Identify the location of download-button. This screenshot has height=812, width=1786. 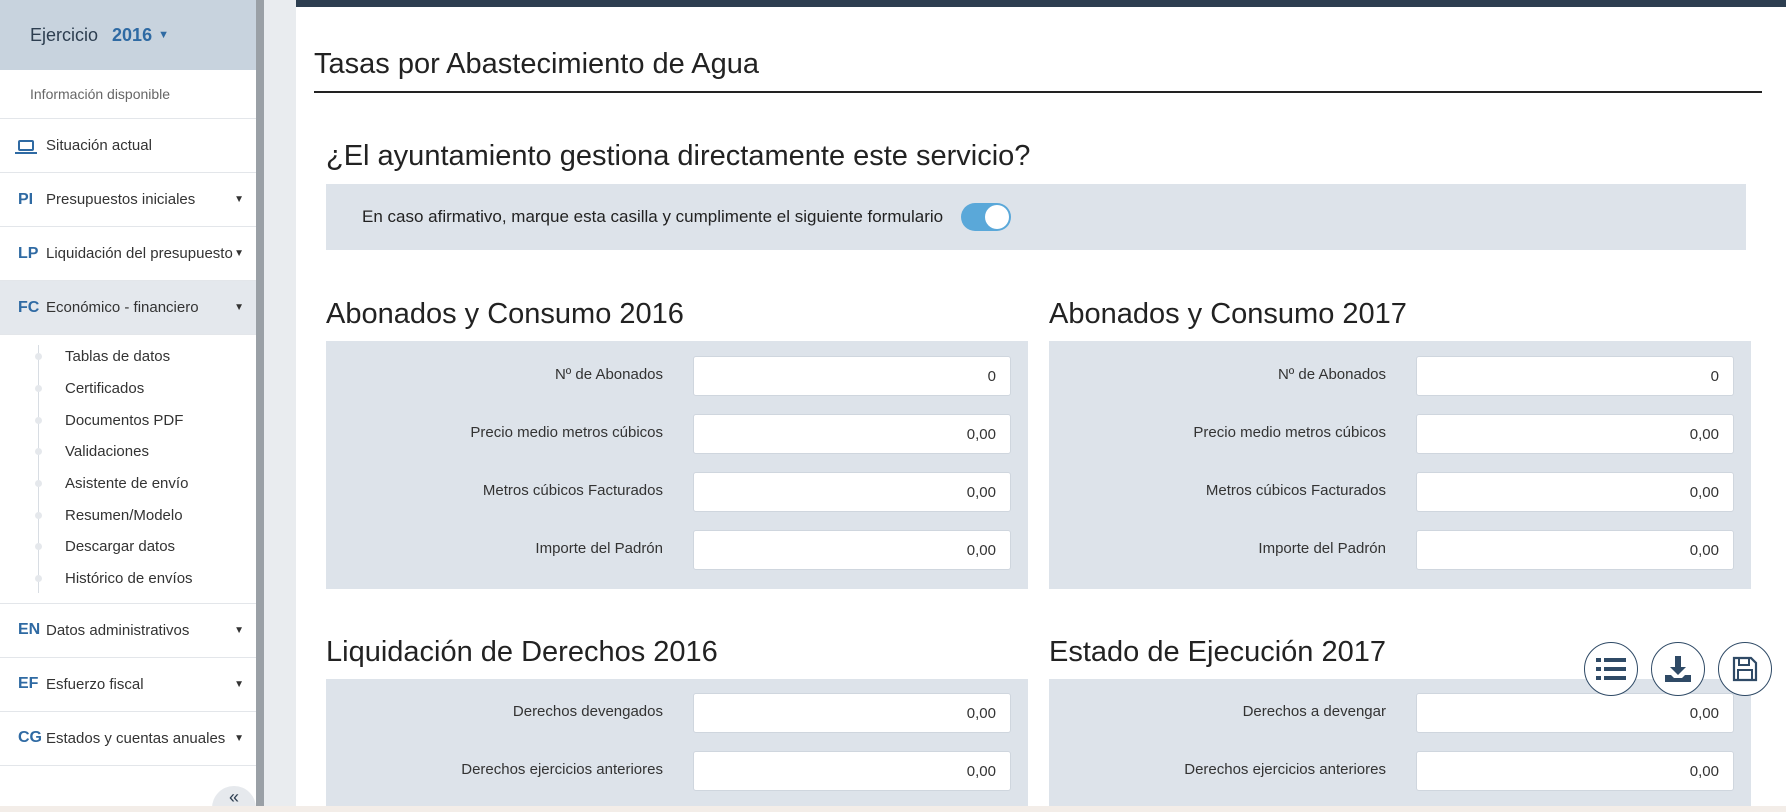
(1678, 669).